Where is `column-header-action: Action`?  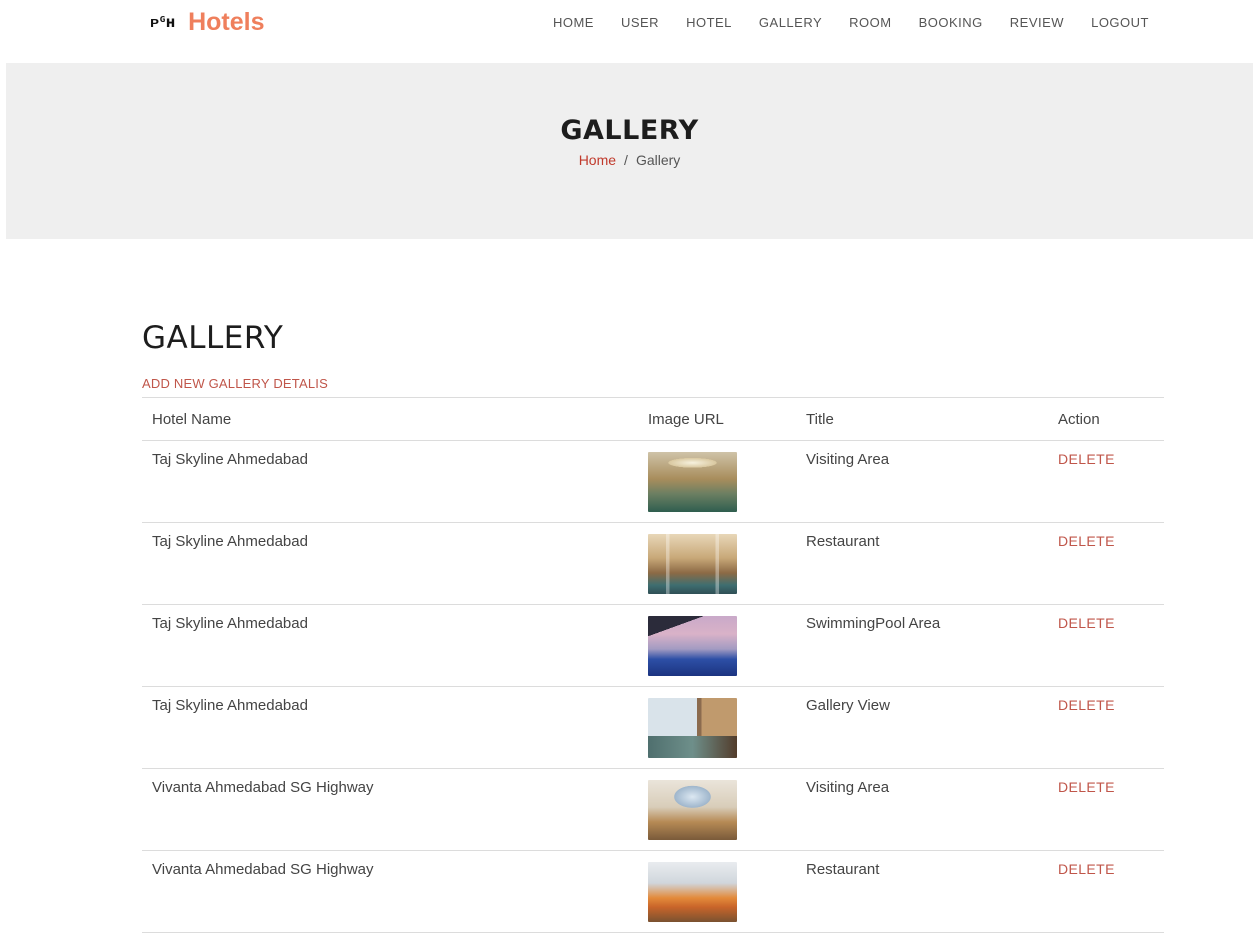
column-header-action: Action is located at coordinates (1106, 419).